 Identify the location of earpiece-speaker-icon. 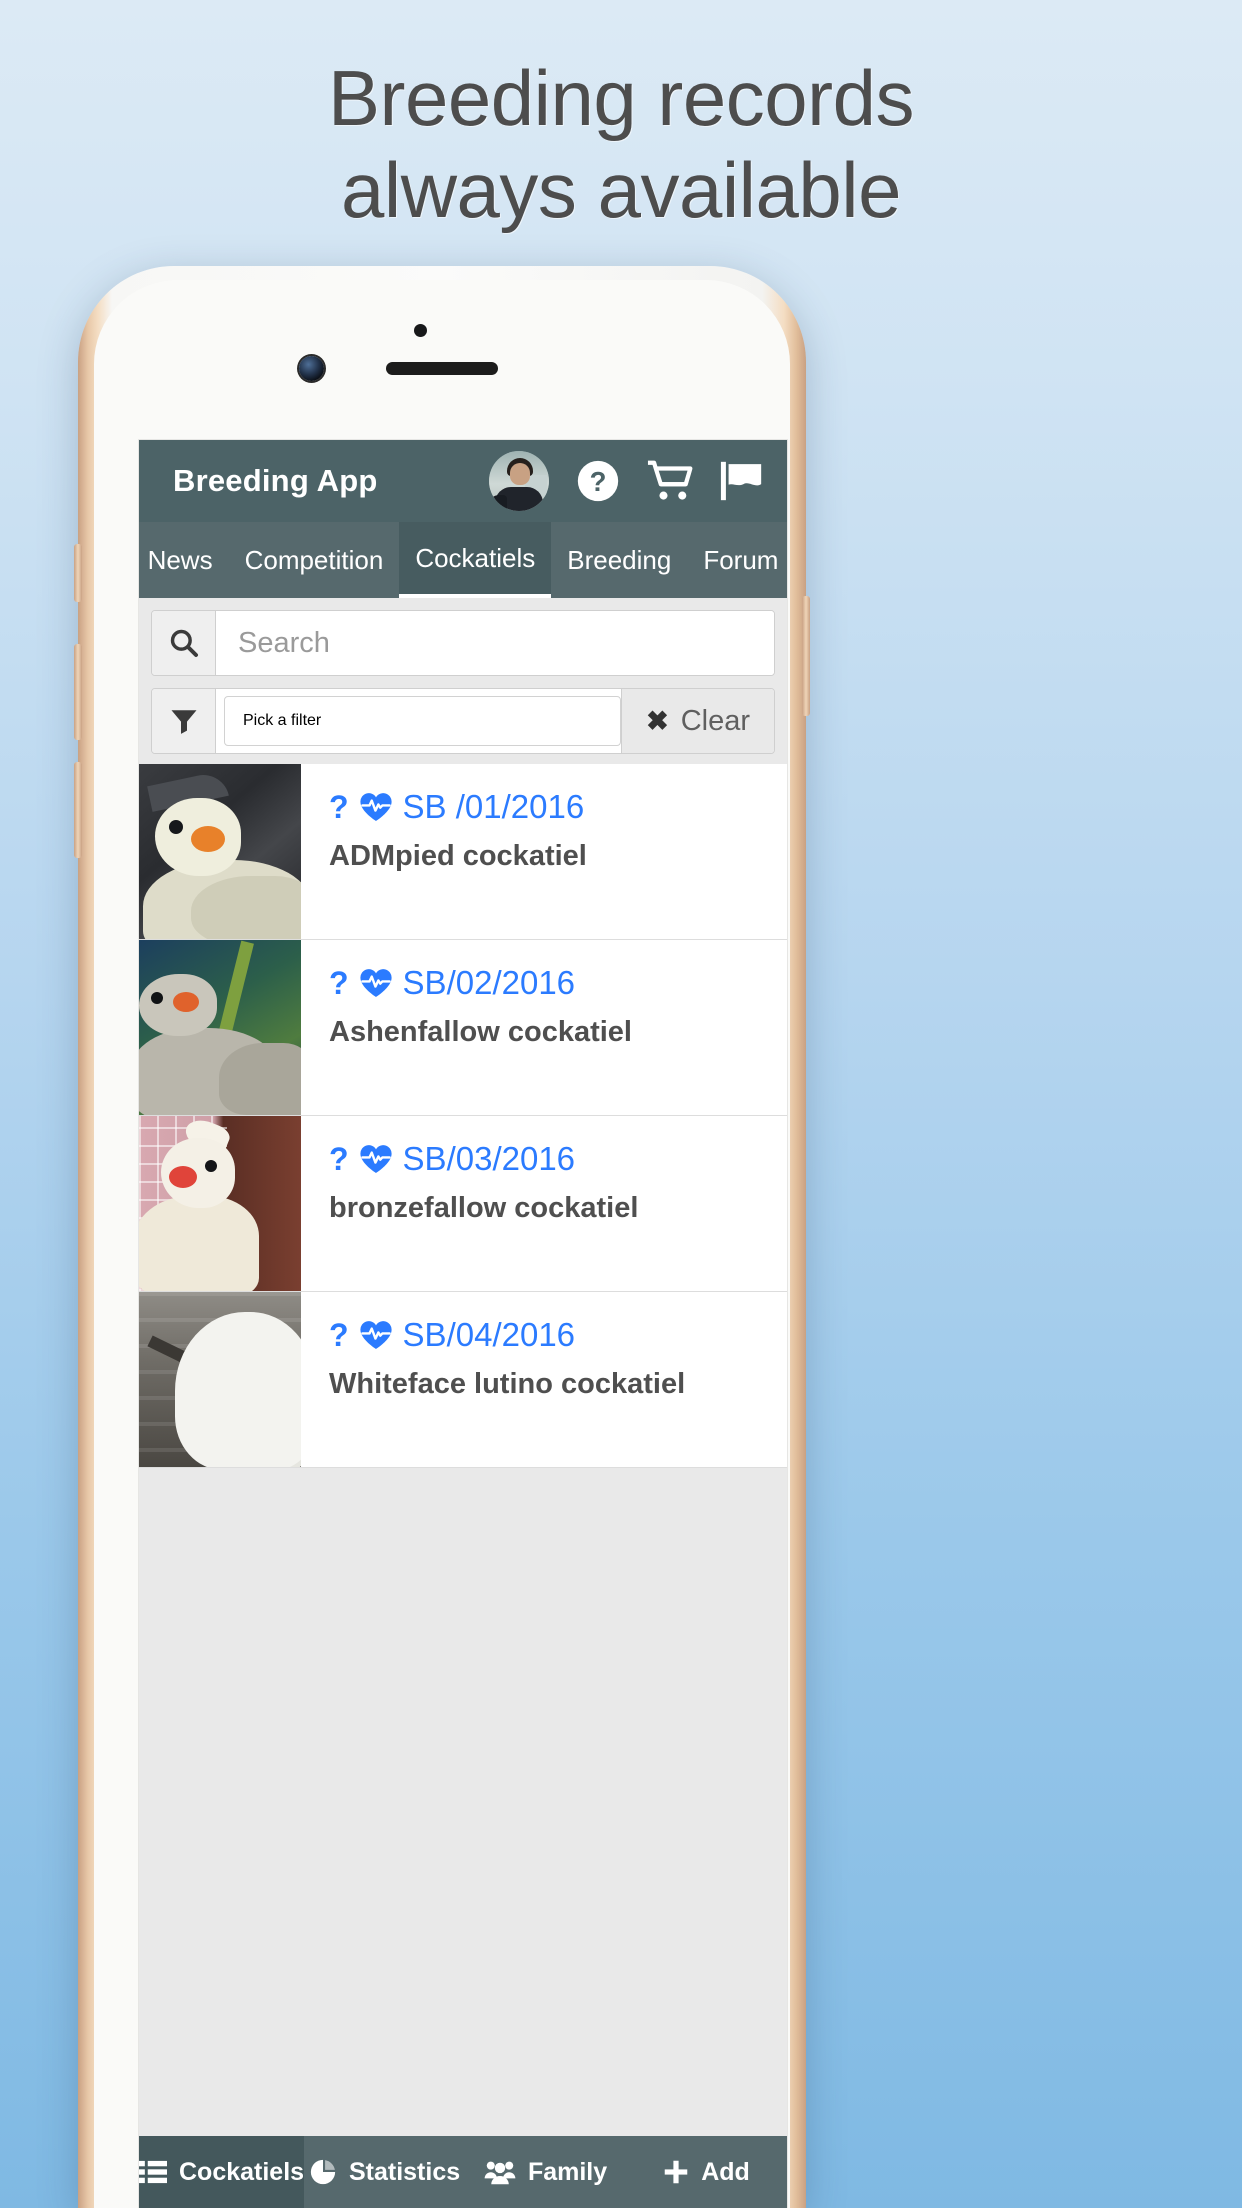
(442, 368).